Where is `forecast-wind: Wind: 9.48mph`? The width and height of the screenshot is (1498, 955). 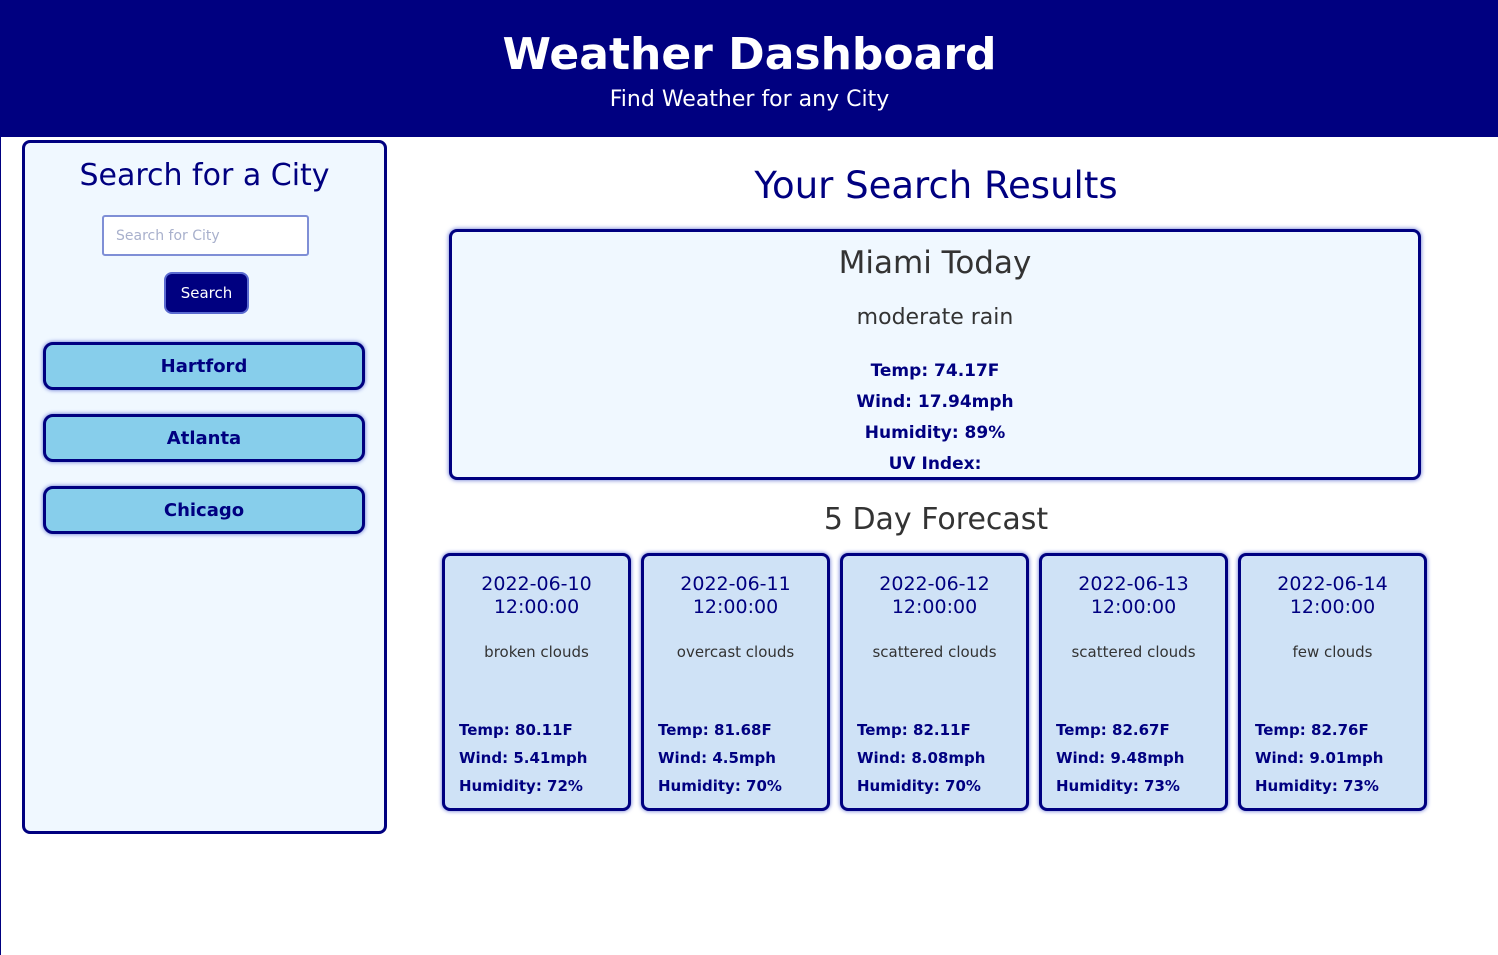
forecast-wind: Wind: 9.48mph is located at coordinates (1120, 758).